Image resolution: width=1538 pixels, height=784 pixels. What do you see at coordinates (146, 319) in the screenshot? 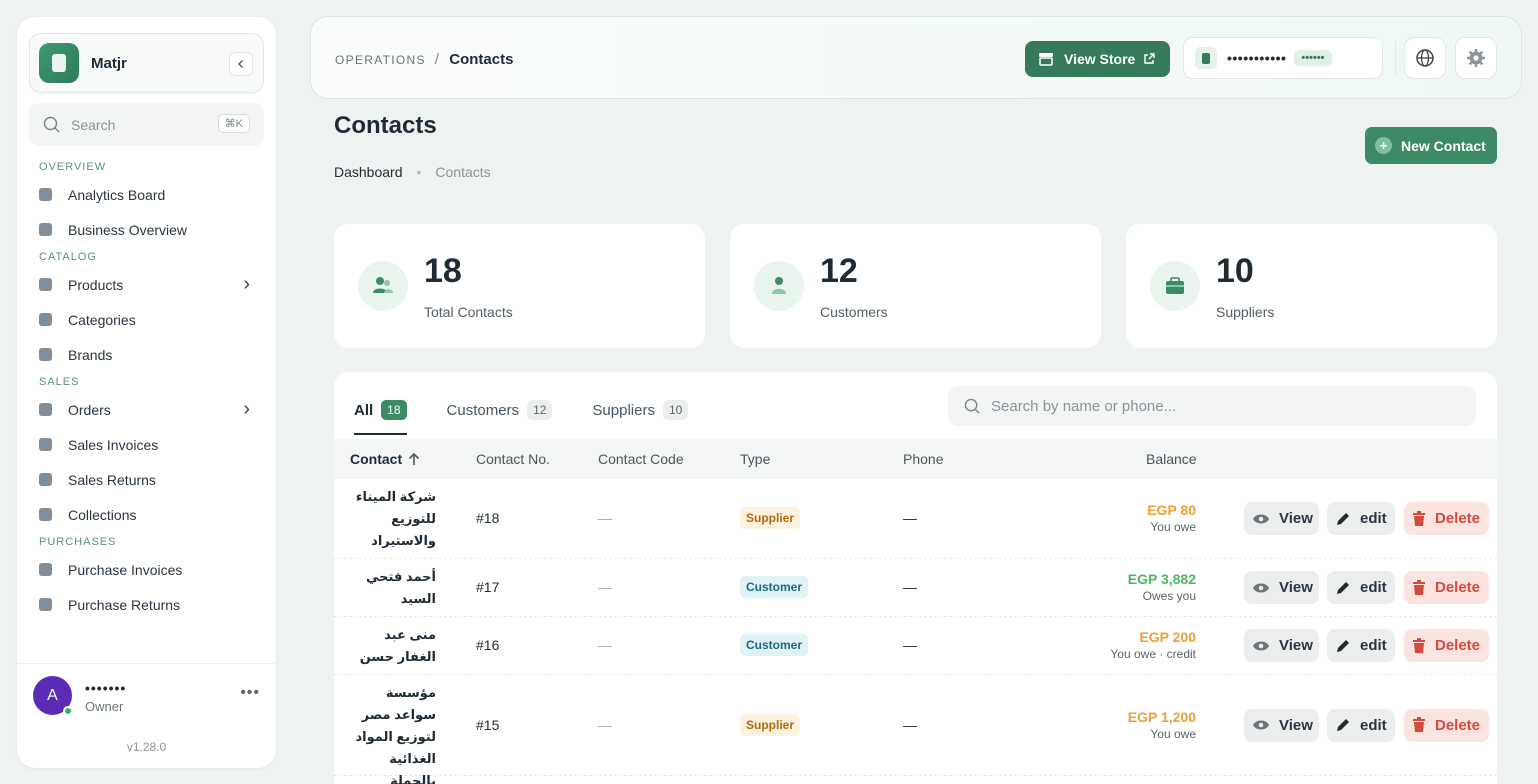
I see `sidebar-item-categories: Categories` at bounding box center [146, 319].